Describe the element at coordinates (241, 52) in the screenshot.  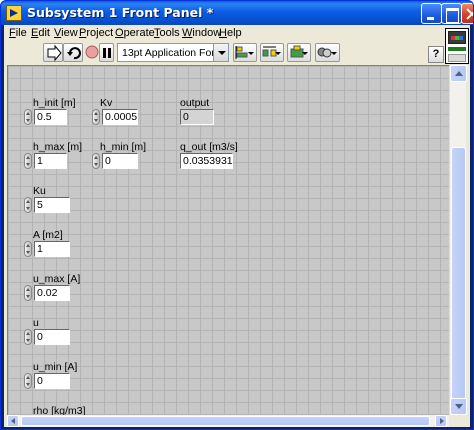
I see `align-objects-icon` at that location.